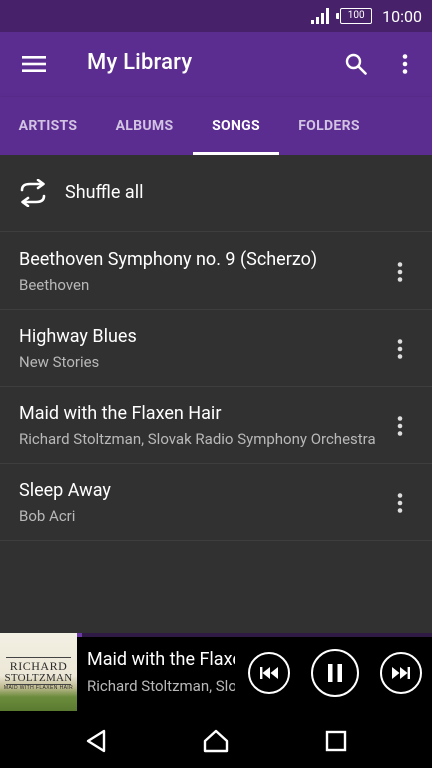  I want to click on song-title: Highway Blues, so click(78, 336).